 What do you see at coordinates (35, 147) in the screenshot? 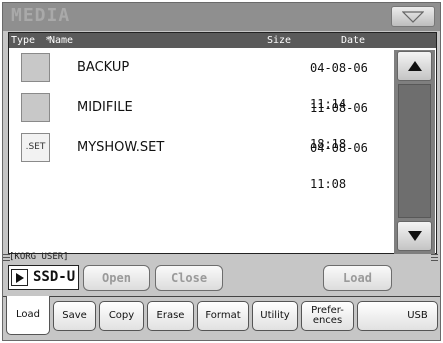
I see `set-file-icon: .SET` at bounding box center [35, 147].